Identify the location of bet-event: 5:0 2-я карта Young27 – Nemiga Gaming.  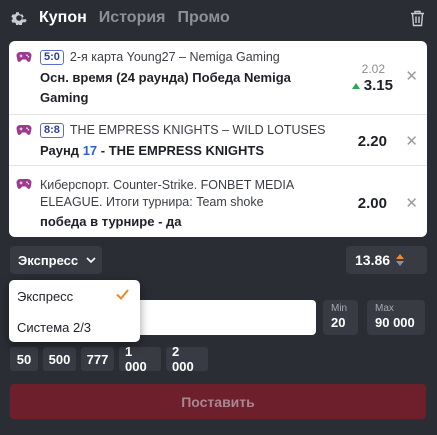
(160, 58).